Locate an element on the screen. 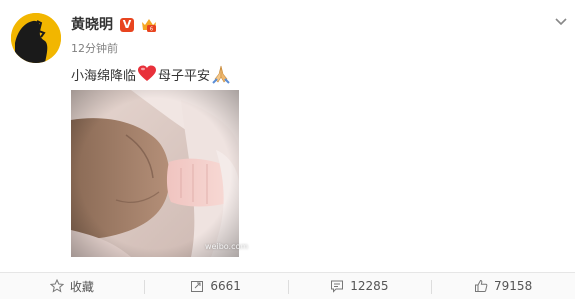 This screenshot has height=299, width=575. verified-icon: V is located at coordinates (127, 25).